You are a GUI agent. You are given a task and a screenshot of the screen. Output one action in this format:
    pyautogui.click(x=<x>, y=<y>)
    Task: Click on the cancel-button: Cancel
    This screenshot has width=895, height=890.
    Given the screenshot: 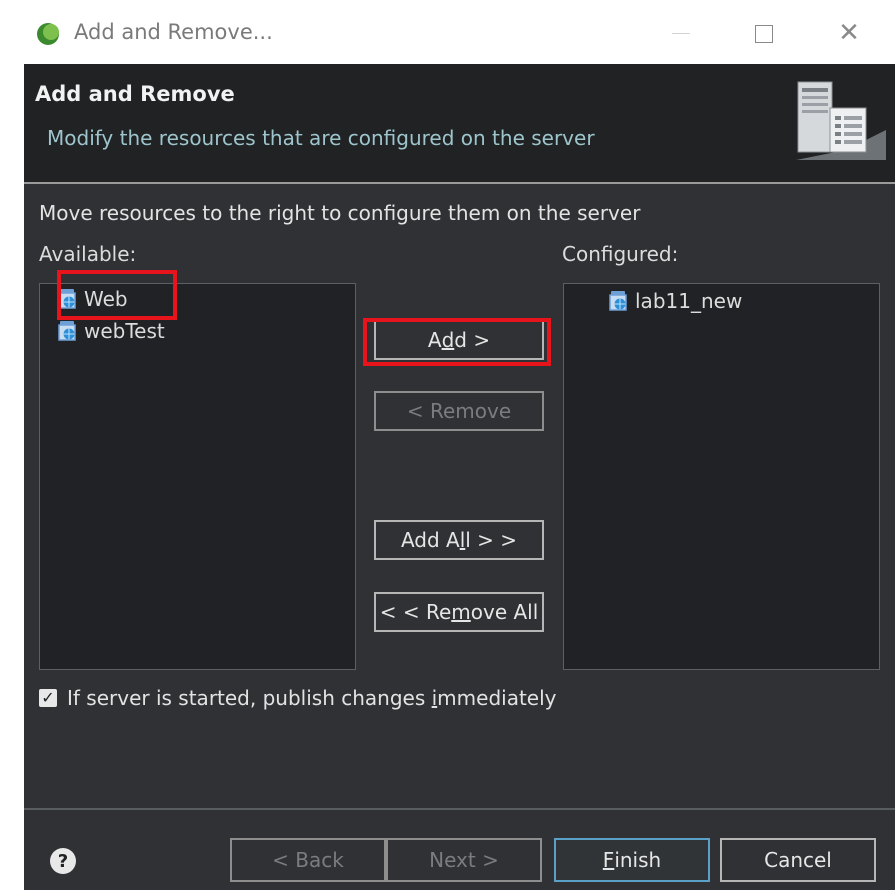 What is the action you would take?
    pyautogui.click(x=798, y=860)
    